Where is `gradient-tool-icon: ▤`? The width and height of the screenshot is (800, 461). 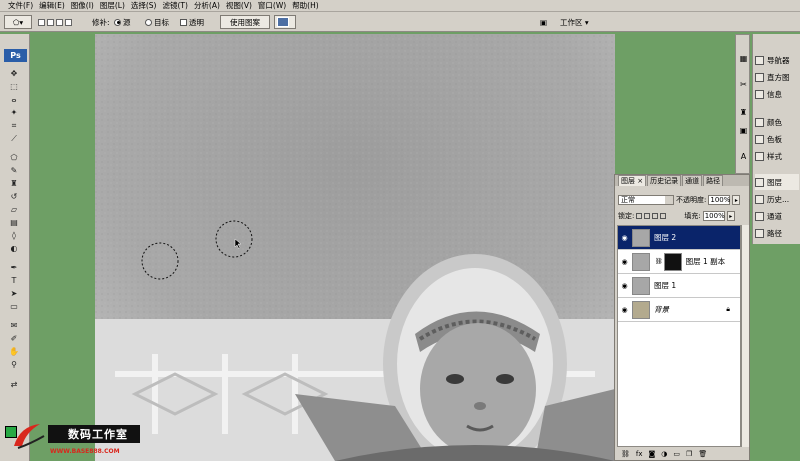 gradient-tool-icon: ▤ is located at coordinates (14, 222).